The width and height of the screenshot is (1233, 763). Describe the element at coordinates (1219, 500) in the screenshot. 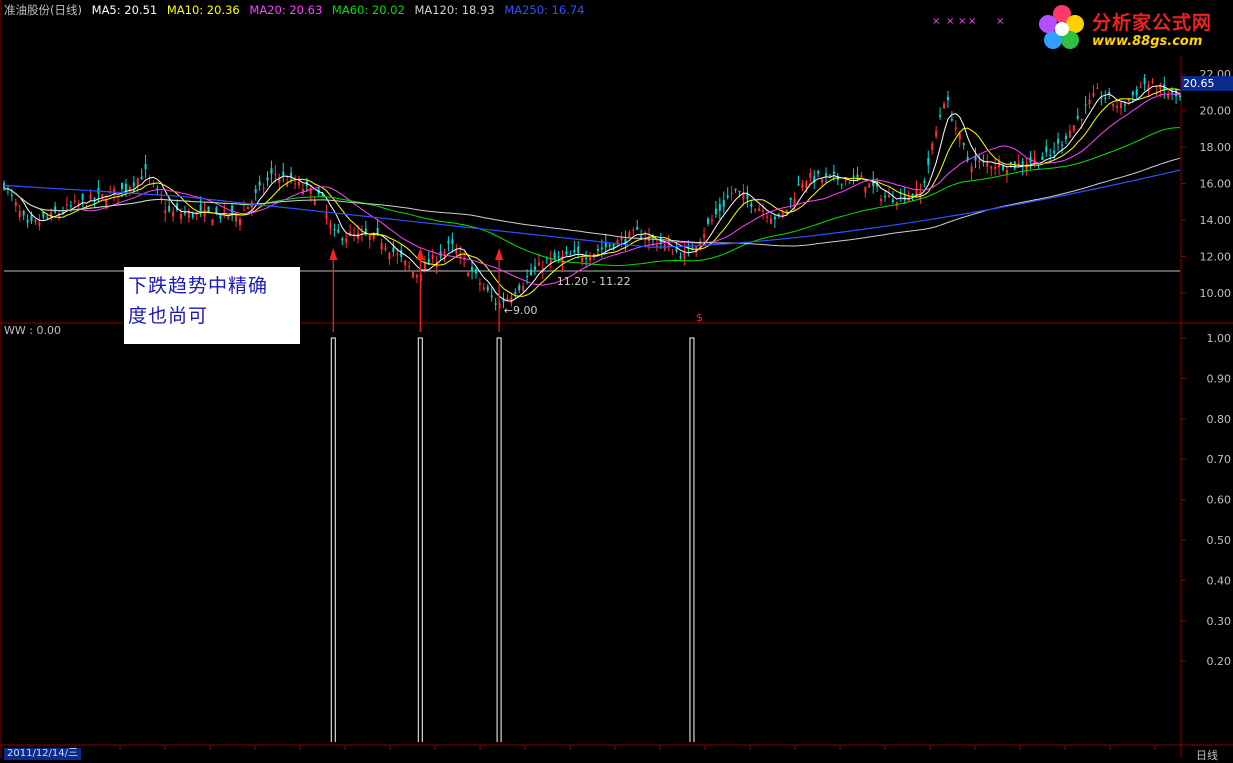

I see `ww-tick-label: 0.60` at that location.